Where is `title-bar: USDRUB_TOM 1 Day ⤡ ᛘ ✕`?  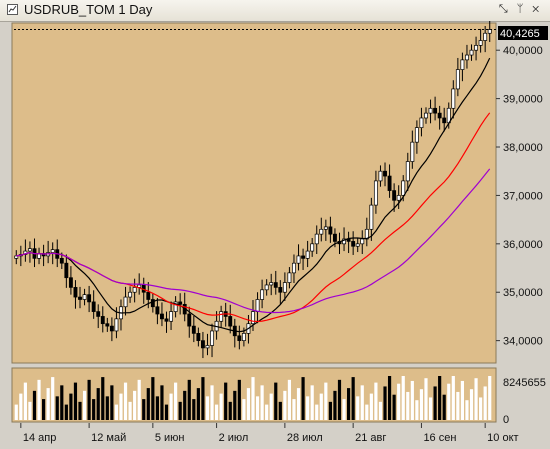
title-bar: USDRUB_TOM 1 Day ⤡ ᛘ ✕ is located at coordinates (275, 11).